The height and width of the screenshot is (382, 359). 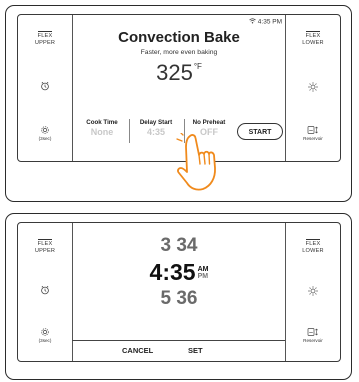 What do you see at coordinates (269, 22) in the screenshot?
I see `clock-text: 4:35 PM` at bounding box center [269, 22].